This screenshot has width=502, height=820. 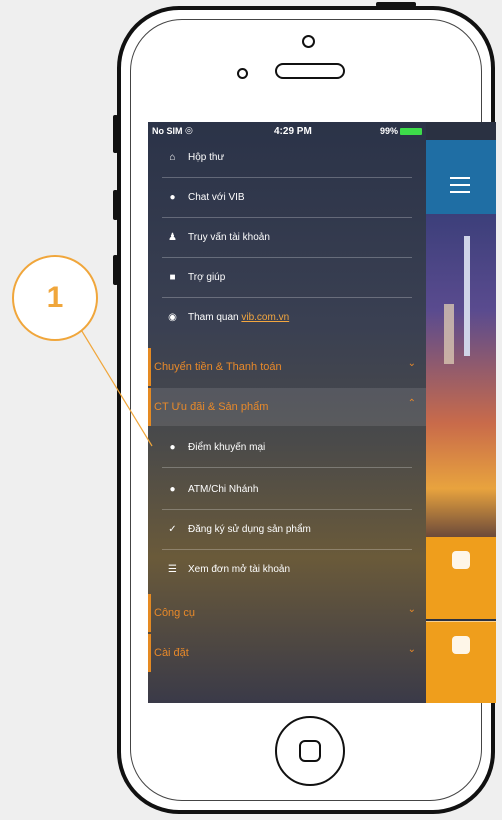 What do you see at coordinates (388, 131) in the screenshot?
I see `battery-percent: 99%` at bounding box center [388, 131].